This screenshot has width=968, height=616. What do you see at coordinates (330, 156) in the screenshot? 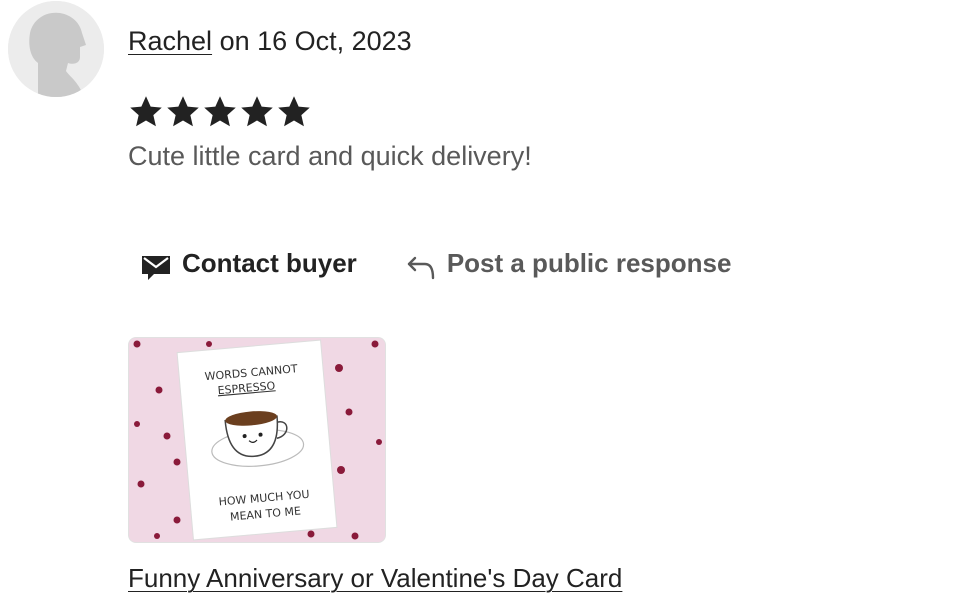
I see `review-text: Cute little card and quick delivery!` at bounding box center [330, 156].